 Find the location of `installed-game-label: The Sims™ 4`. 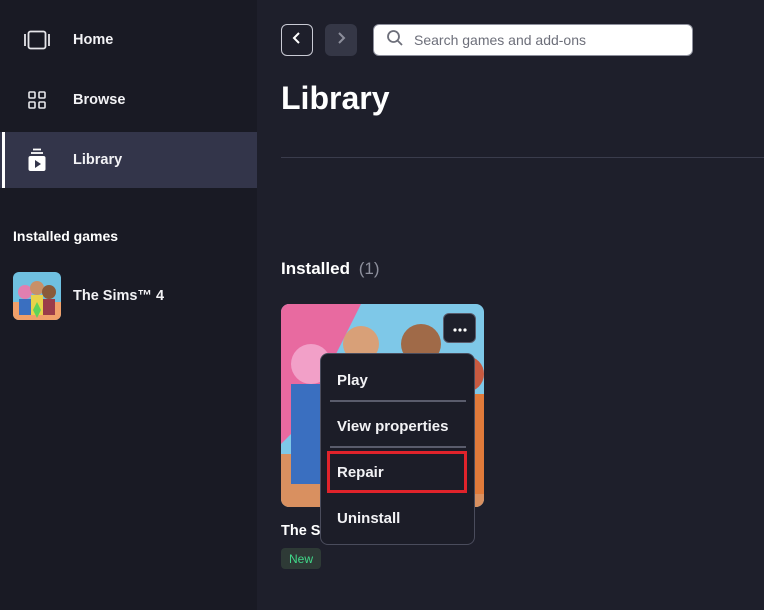

installed-game-label: The Sims™ 4 is located at coordinates (119, 296).